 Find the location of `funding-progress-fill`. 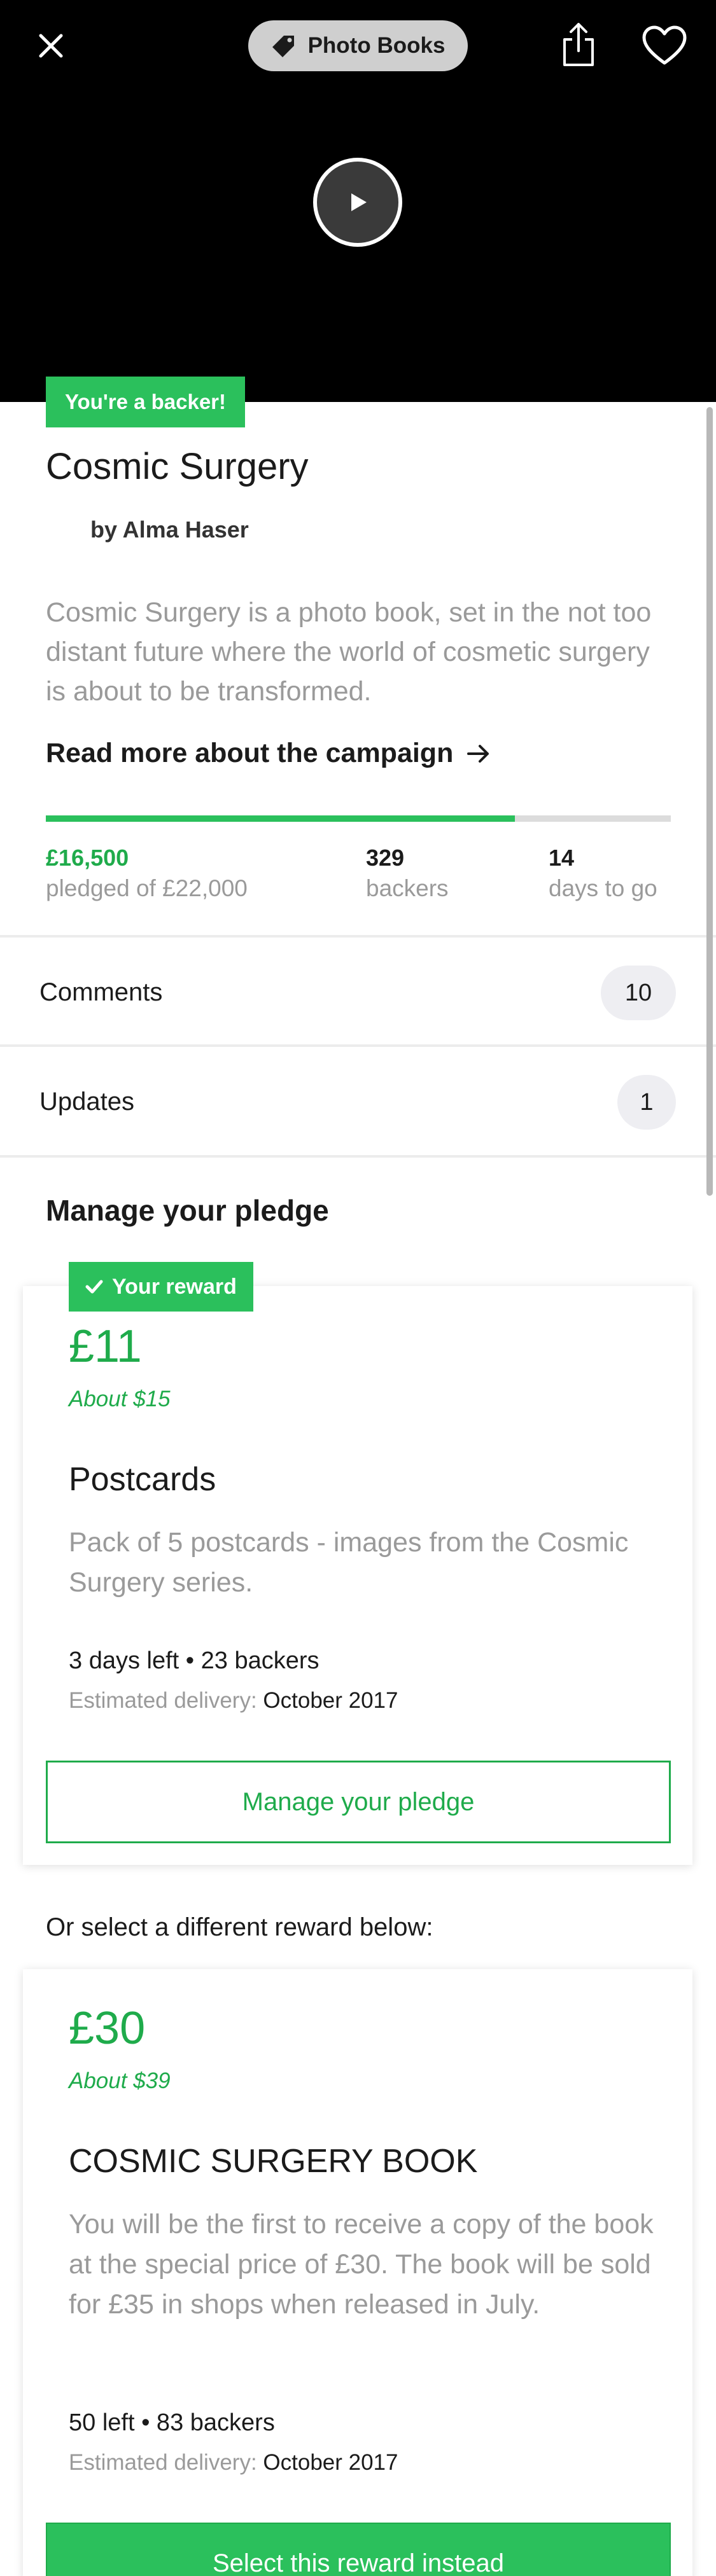

funding-progress-fill is located at coordinates (280, 818).